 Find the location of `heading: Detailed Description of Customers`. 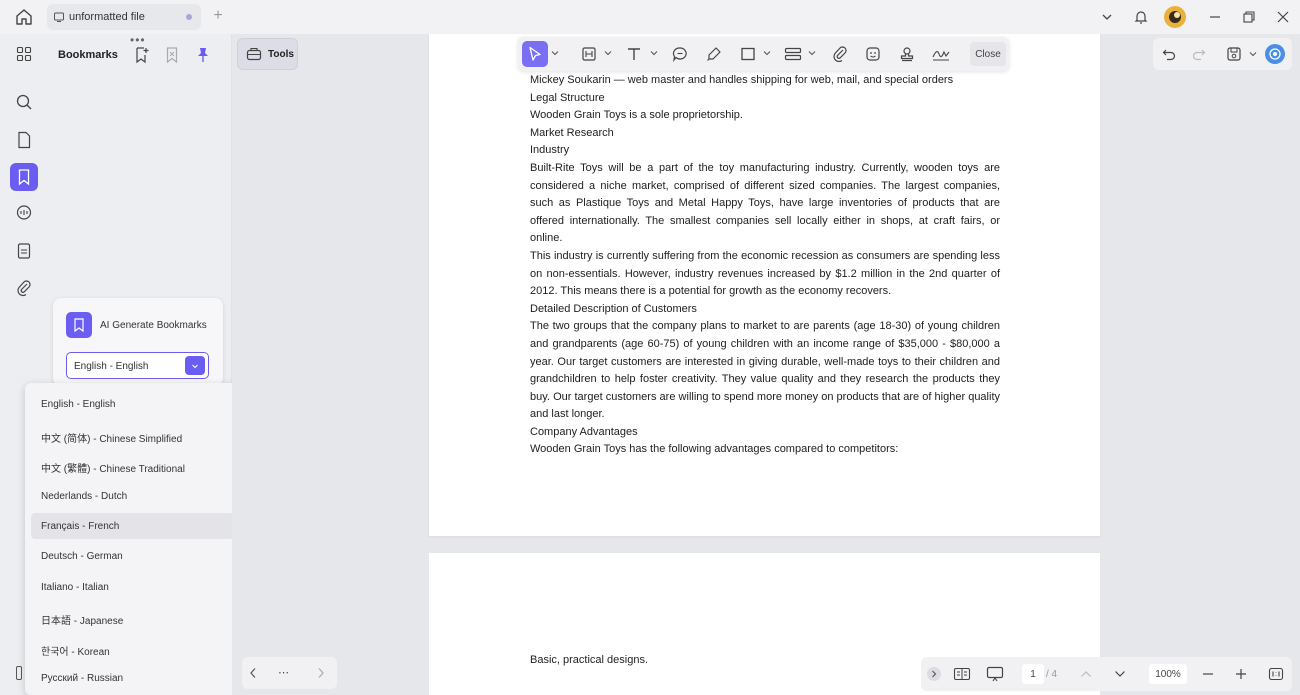

heading: Detailed Description of Customers is located at coordinates (613, 308).